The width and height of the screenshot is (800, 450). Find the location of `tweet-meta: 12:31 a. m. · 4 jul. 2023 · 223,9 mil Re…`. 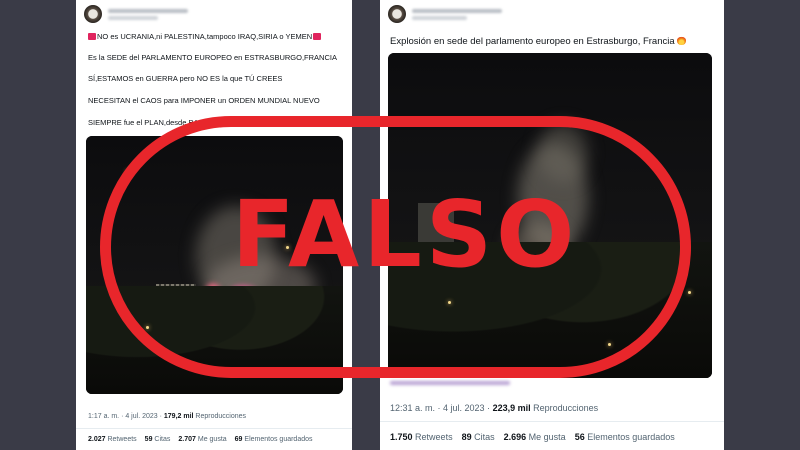

tweet-meta: 12:31 a. m. · 4 jul. 2023 · 223,9 mil Re… is located at coordinates (494, 408).